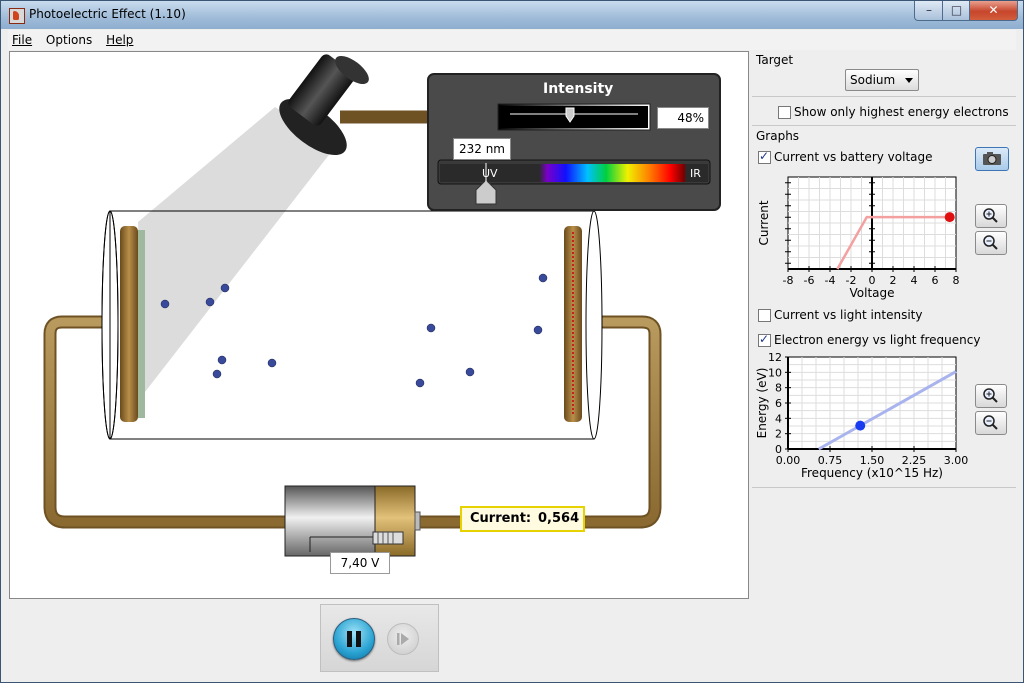 The image size is (1024, 683). What do you see at coordinates (141, 324) in the screenshot?
I see `target-coating` at bounding box center [141, 324].